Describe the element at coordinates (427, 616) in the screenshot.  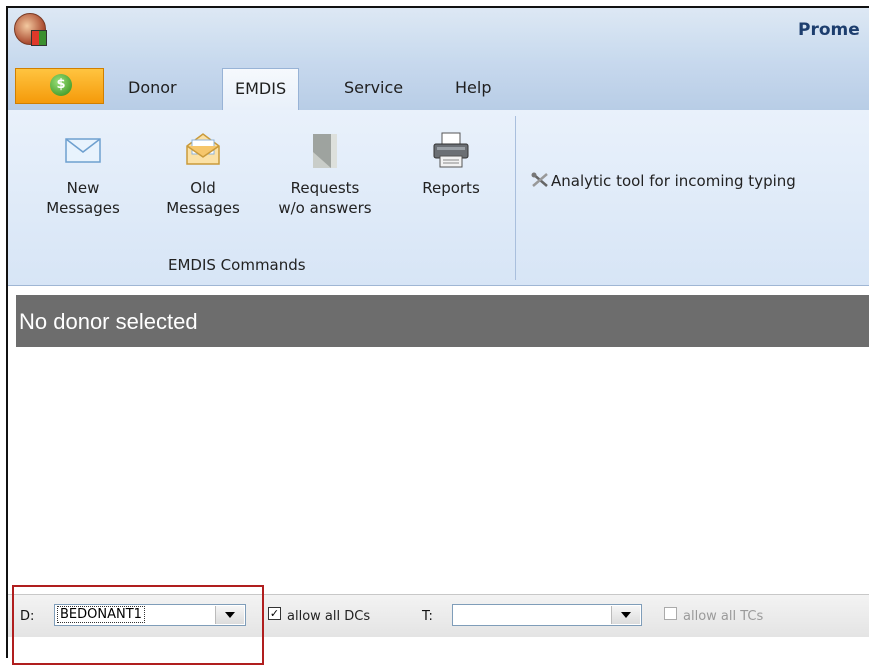
I see `t-label: T:` at that location.